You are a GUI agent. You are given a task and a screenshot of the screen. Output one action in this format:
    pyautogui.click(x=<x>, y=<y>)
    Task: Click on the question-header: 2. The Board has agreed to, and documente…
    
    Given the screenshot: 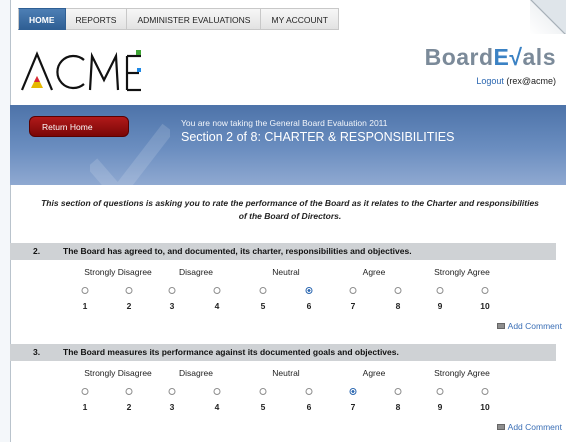 What is the action you would take?
    pyautogui.click(x=283, y=251)
    